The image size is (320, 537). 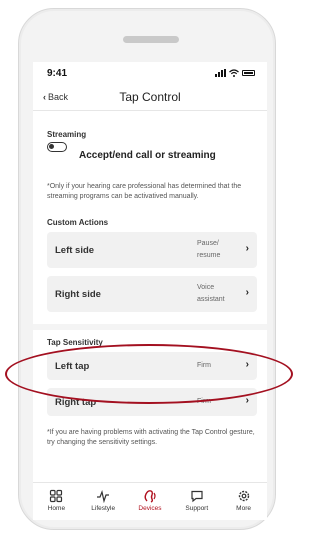 What do you see at coordinates (197, 508) in the screenshot?
I see `tab-label: Support` at bounding box center [197, 508].